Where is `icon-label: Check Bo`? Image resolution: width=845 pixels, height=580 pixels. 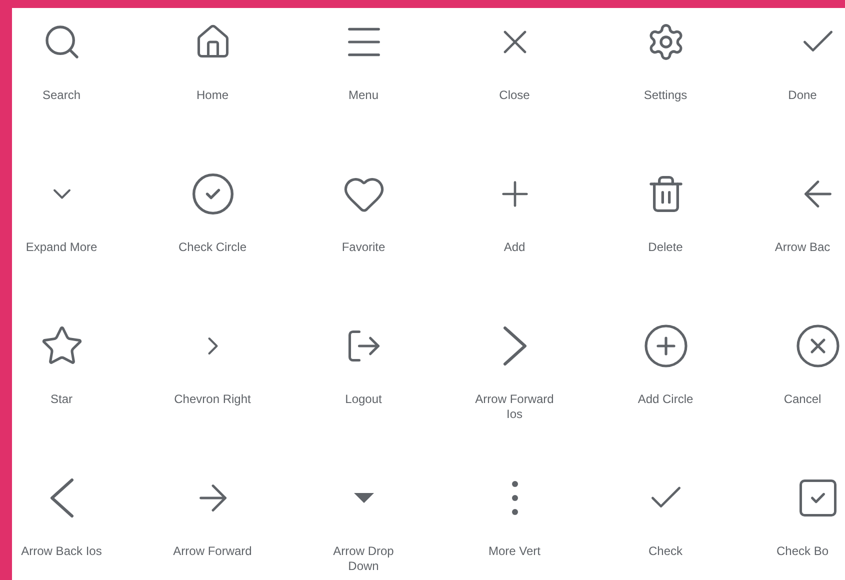 icon-label: Check Bo is located at coordinates (802, 551).